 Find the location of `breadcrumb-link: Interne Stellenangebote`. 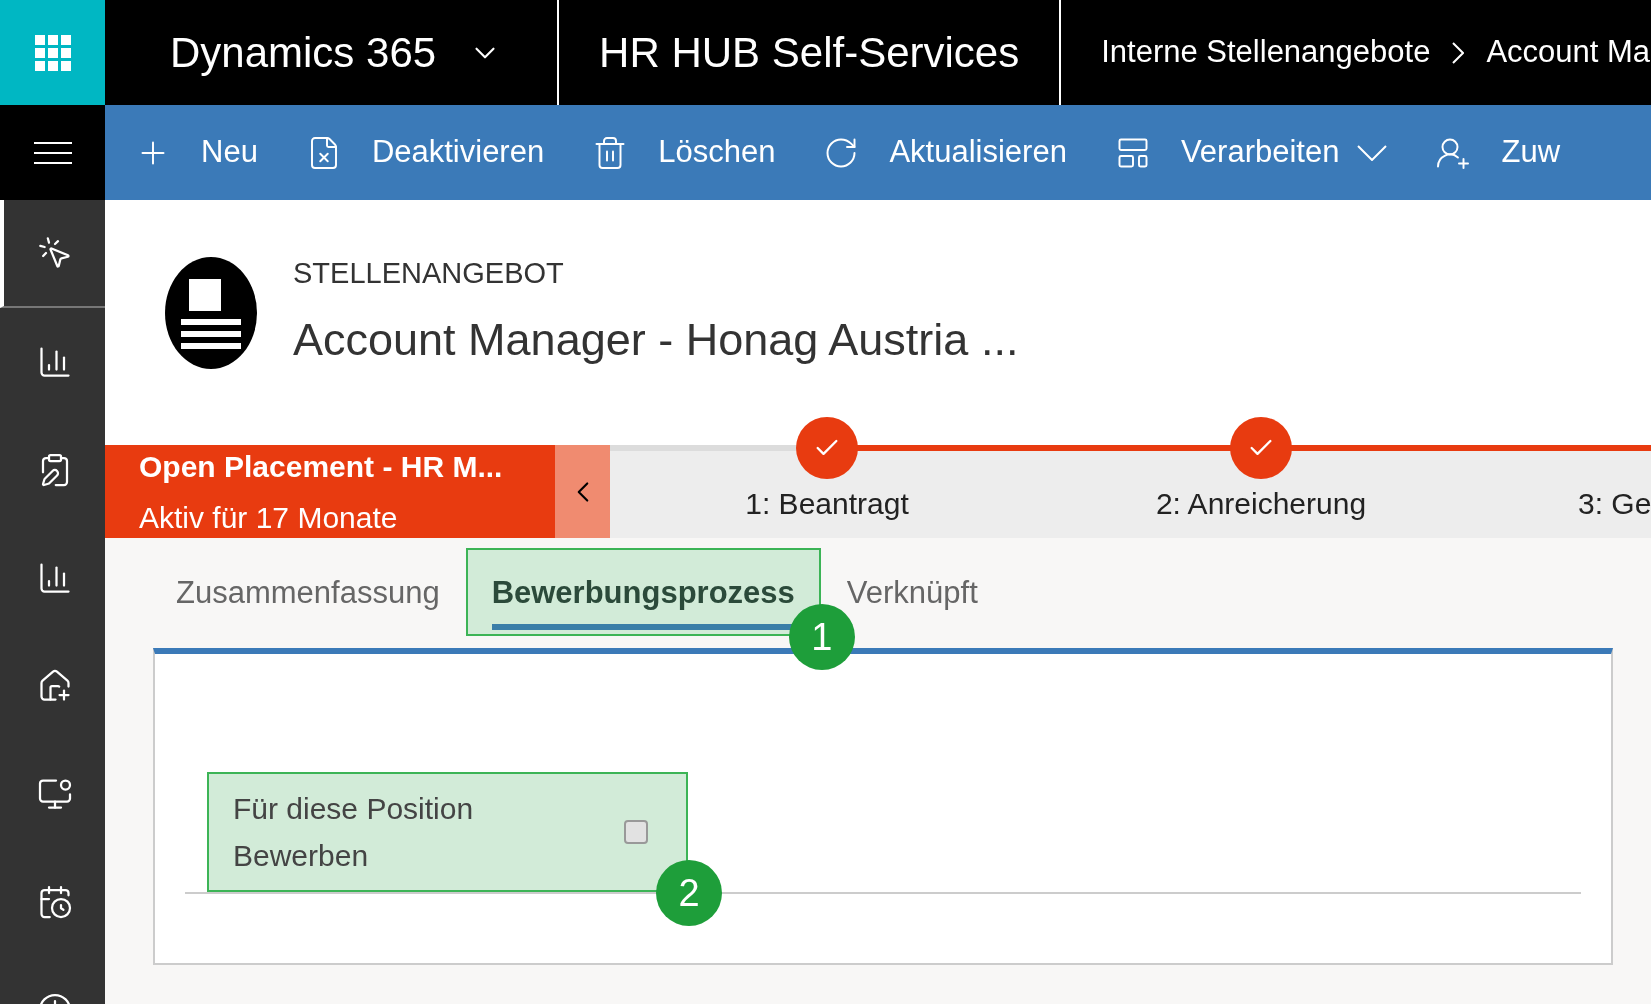

breadcrumb-link: Interne Stellenangebote is located at coordinates (1266, 52).